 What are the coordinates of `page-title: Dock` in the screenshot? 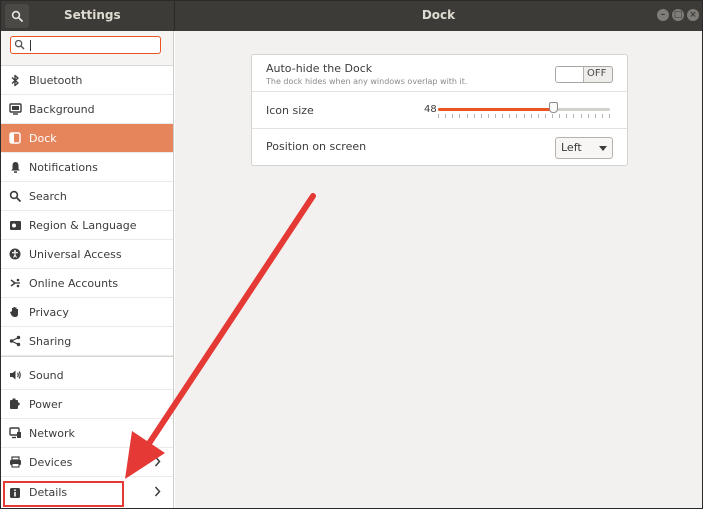 It's located at (438, 15).